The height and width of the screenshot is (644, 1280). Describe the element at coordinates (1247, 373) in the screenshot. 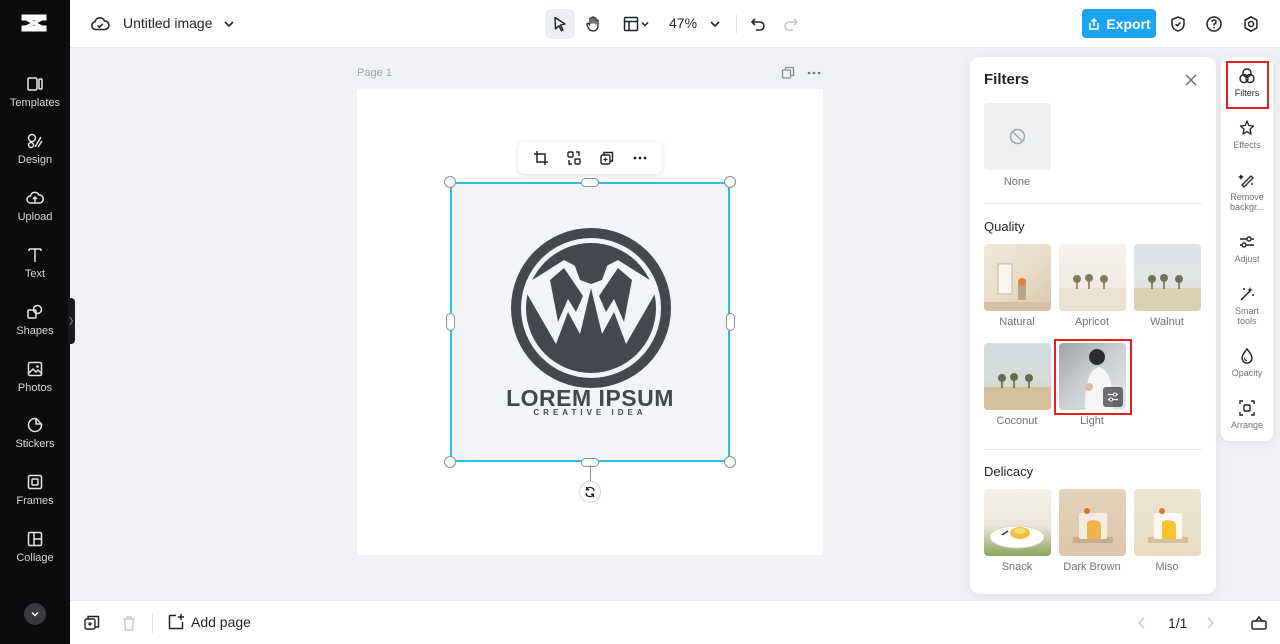

I see `rail-label: Opacity` at that location.